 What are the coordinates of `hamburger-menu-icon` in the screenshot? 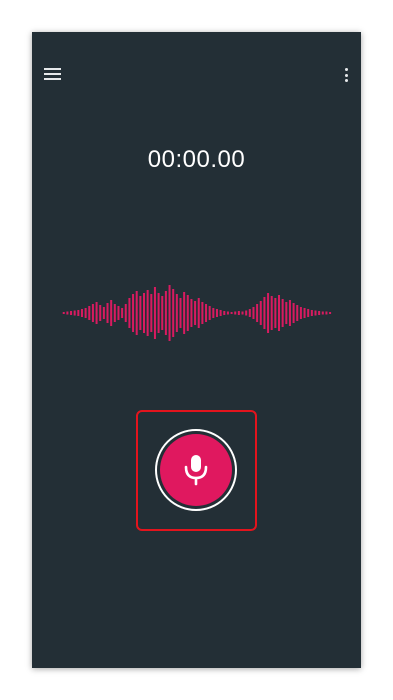 It's located at (52, 74).